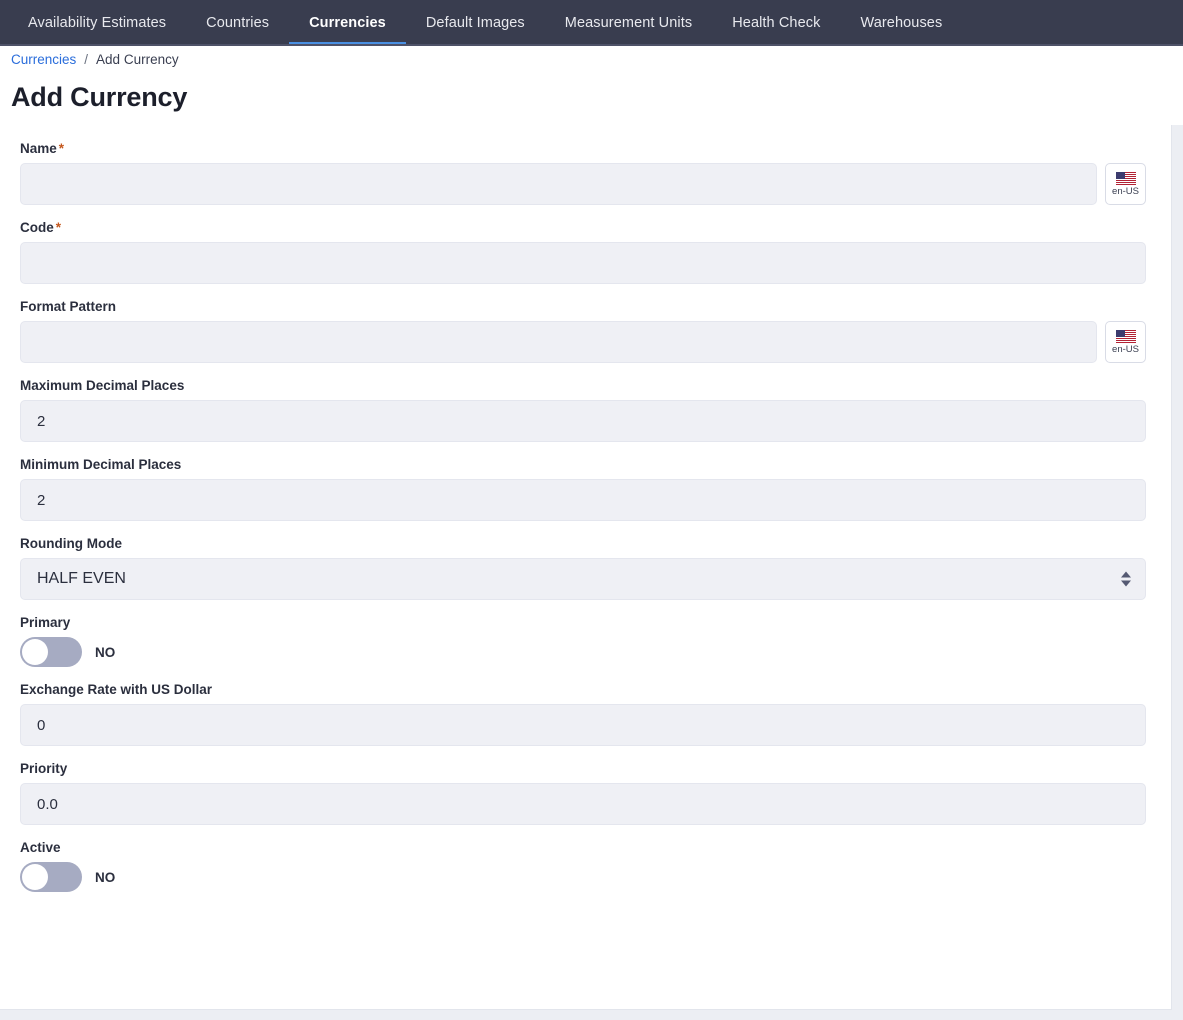  I want to click on nav-tab-health-check: Health Check, so click(776, 23).